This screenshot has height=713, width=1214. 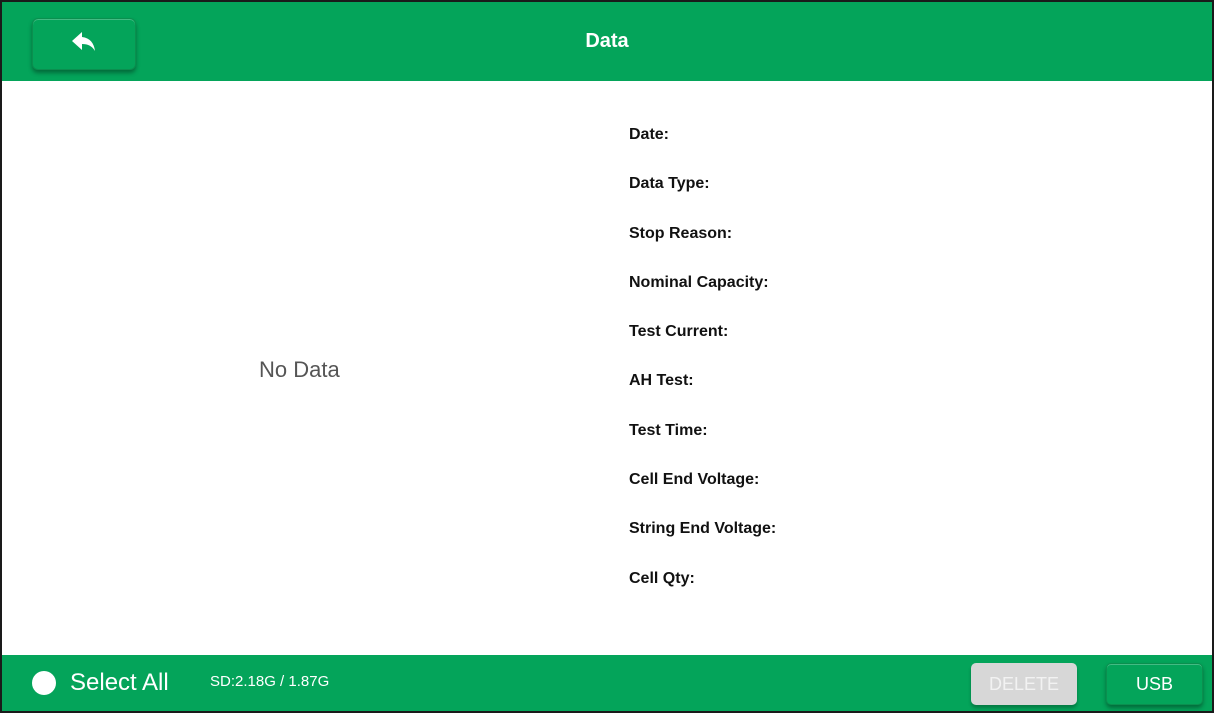 What do you see at coordinates (699, 282) in the screenshot?
I see `detail-label-nominal-capacity: Nominal Capacity:` at bounding box center [699, 282].